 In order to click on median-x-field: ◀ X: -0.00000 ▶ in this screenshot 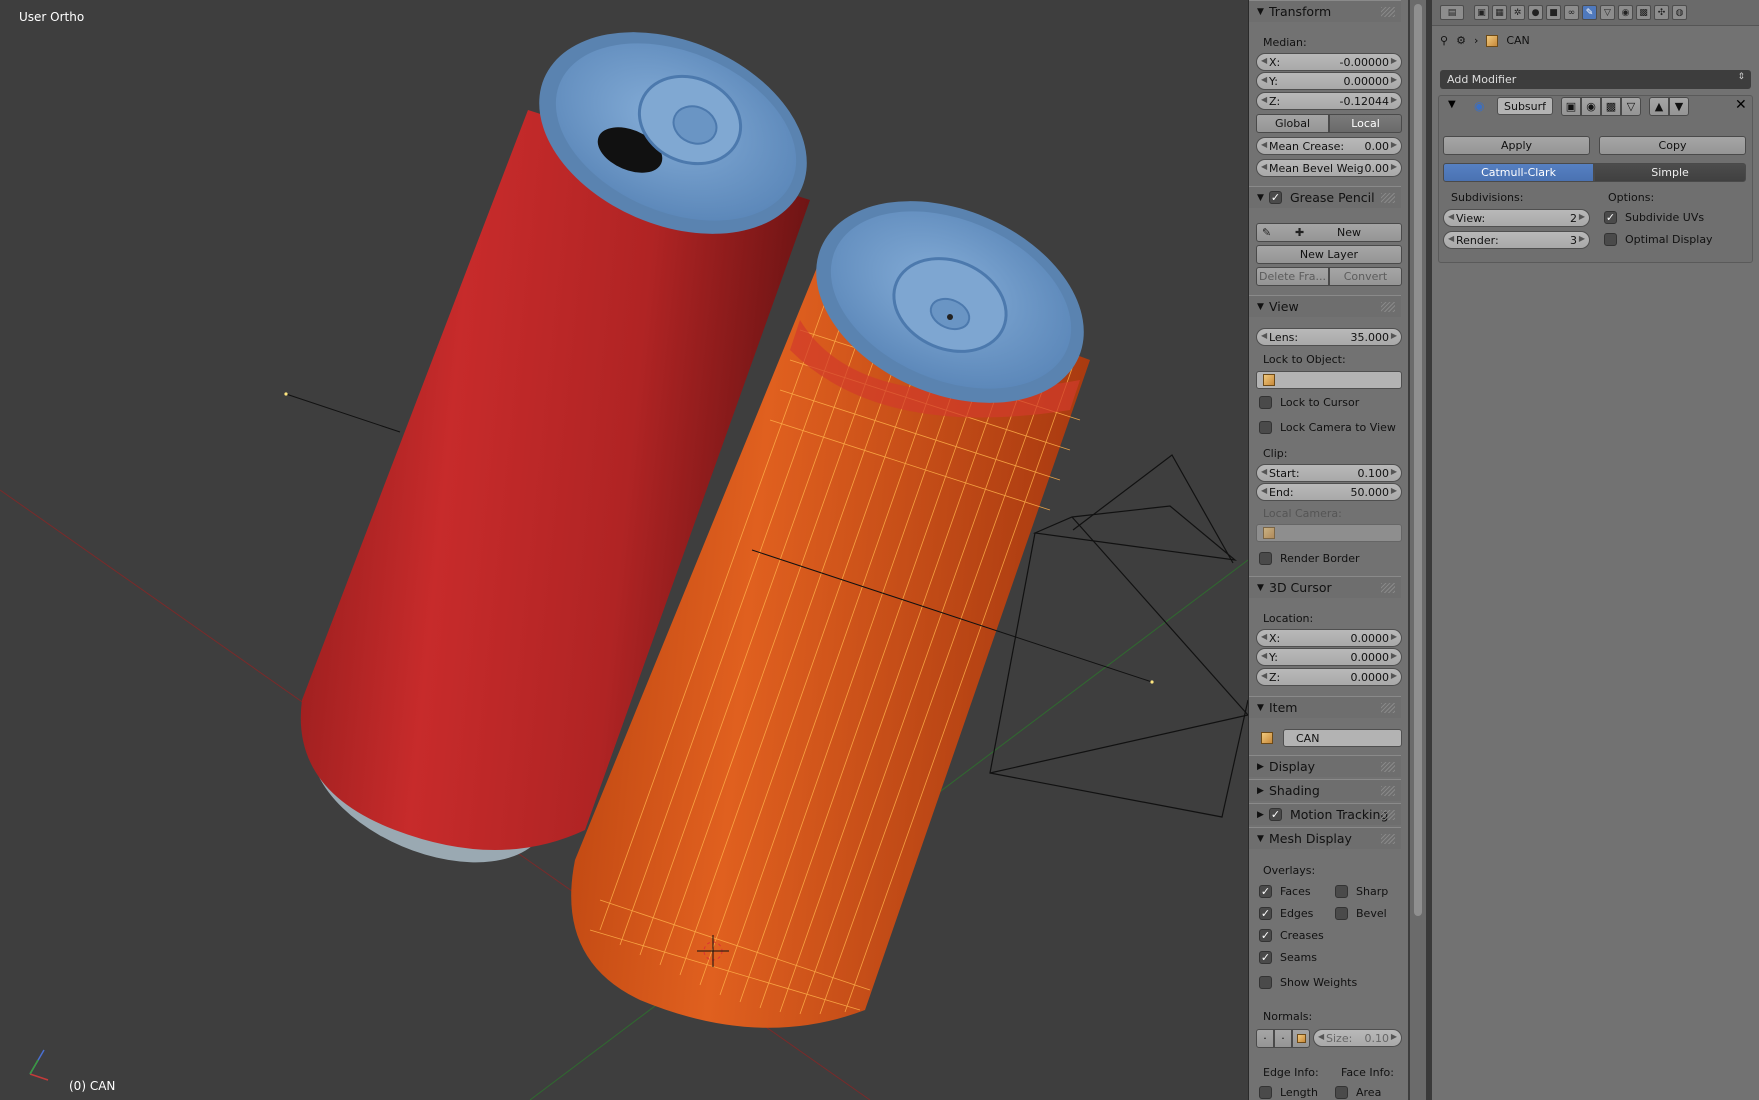, I will do `click(1329, 62)`.